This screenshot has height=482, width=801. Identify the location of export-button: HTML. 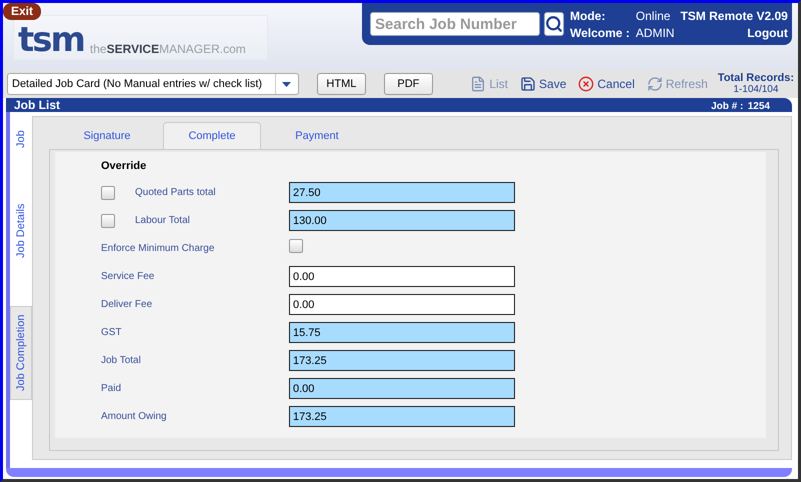
(341, 84).